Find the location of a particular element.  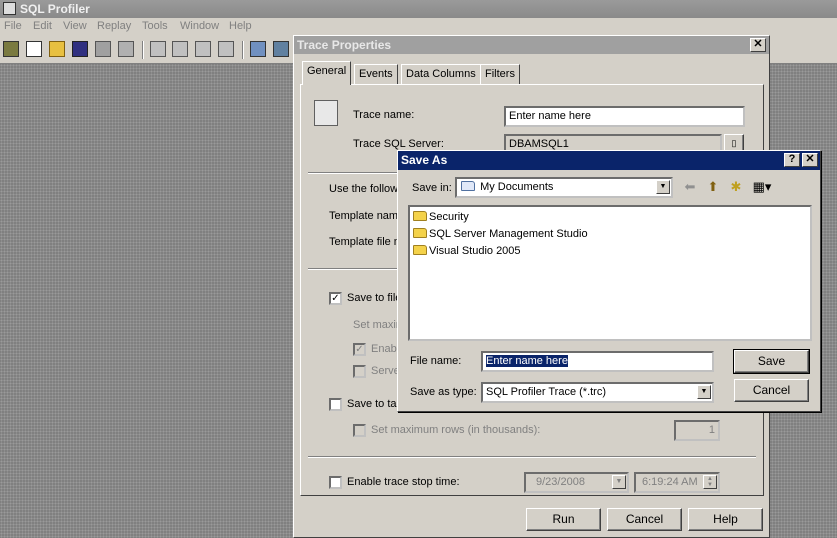

tab-filters: Filters is located at coordinates (500, 74).